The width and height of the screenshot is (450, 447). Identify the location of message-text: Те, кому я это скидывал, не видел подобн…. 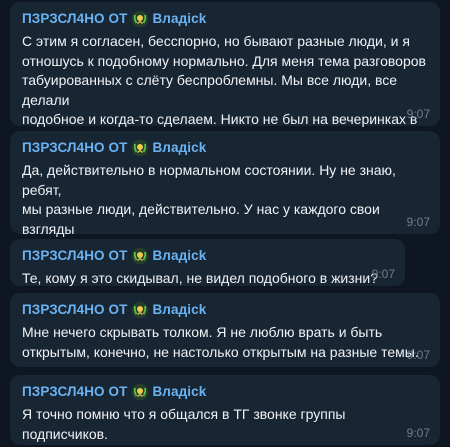
(200, 278).